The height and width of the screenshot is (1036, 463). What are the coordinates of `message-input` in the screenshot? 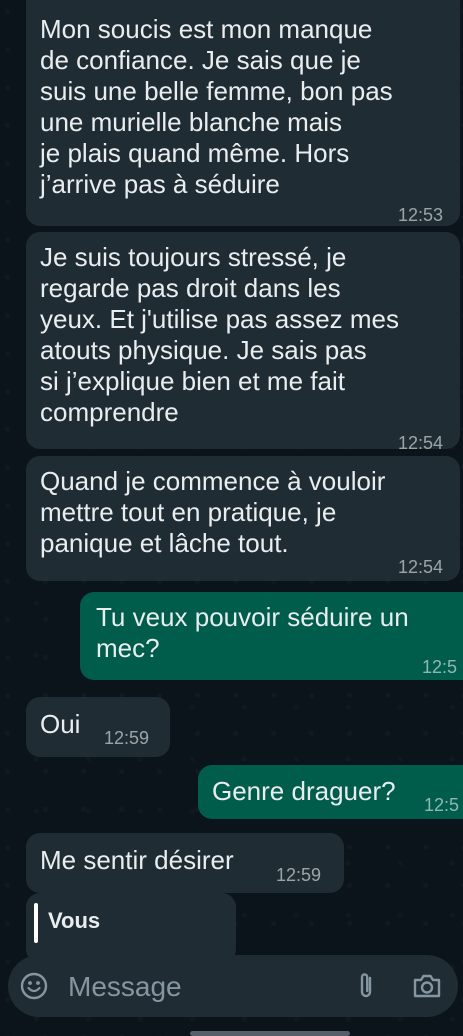 It's located at (198, 987).